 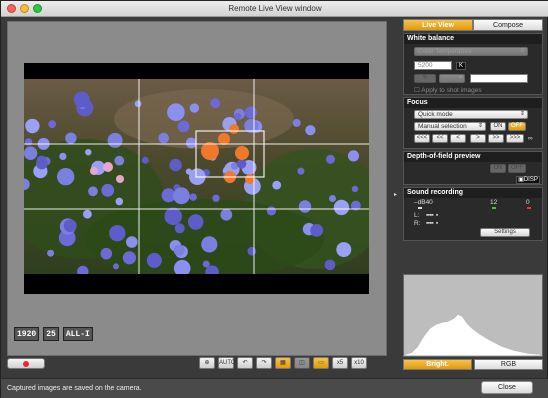 What do you see at coordinates (505, 232) in the screenshot?
I see `sound-settings-button: Settings` at bounding box center [505, 232].